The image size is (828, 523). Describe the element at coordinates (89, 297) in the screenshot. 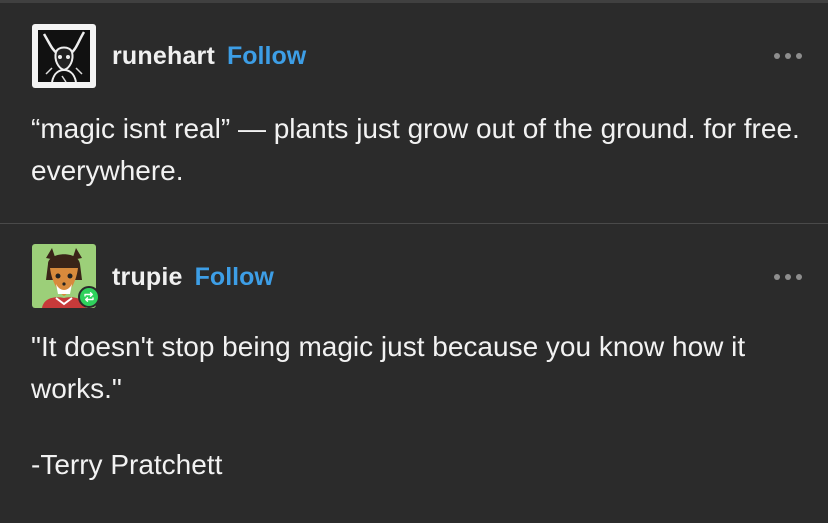

I see `reblog-icon` at that location.